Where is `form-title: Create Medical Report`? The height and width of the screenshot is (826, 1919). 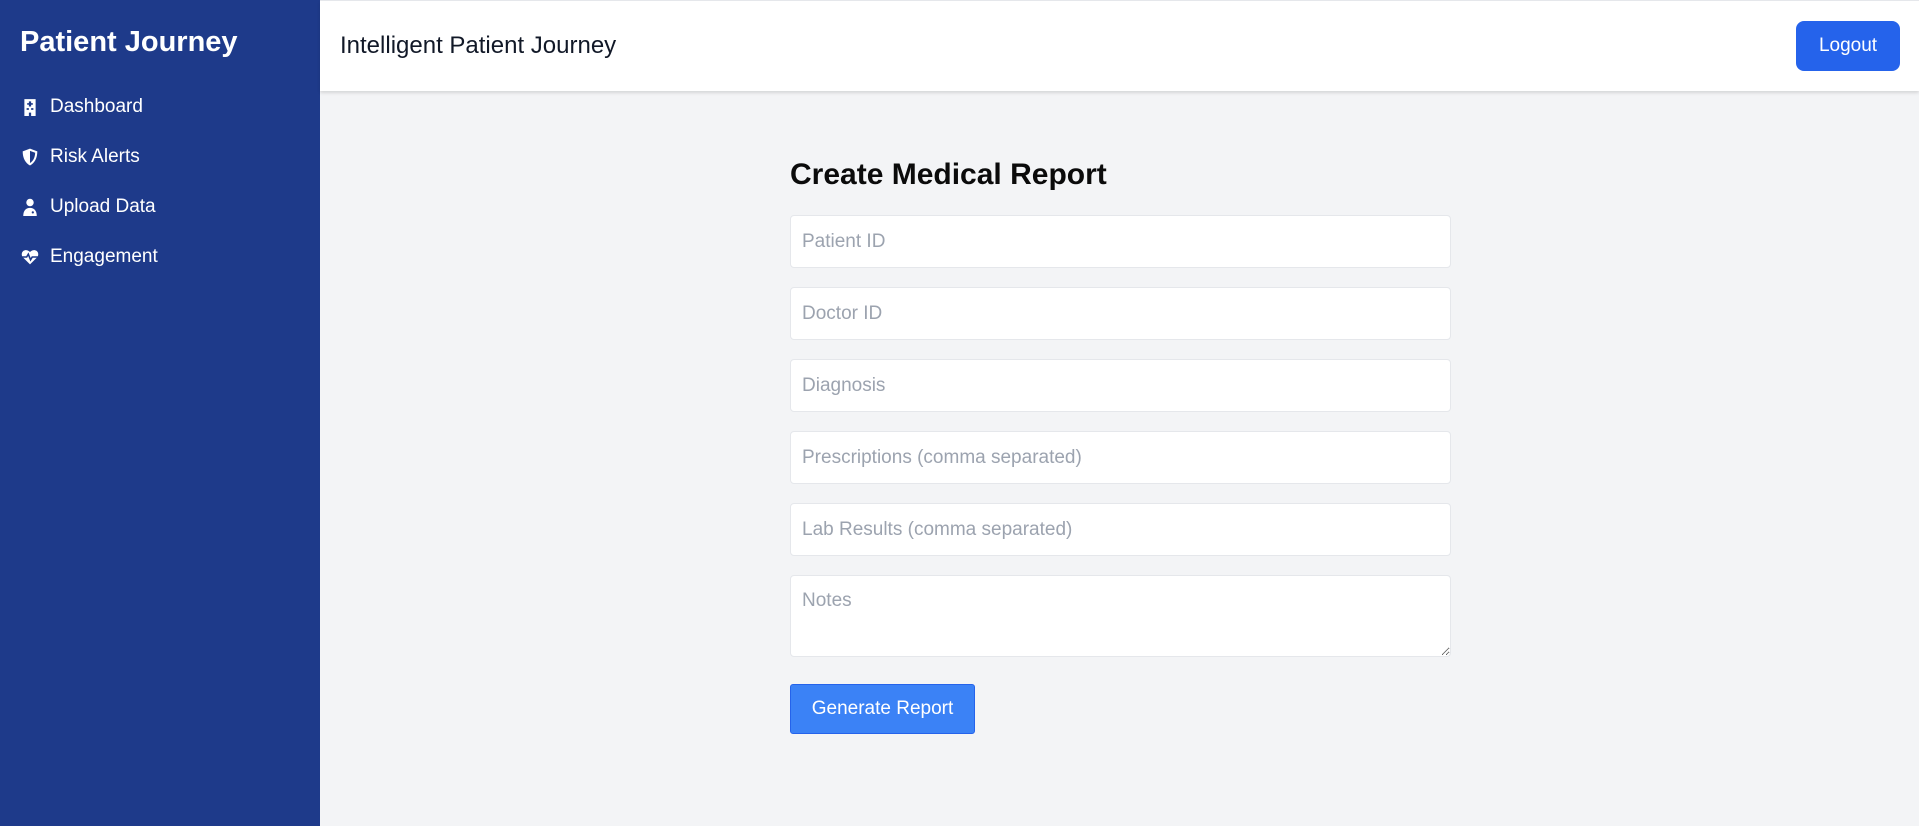
form-title: Create Medical Report is located at coordinates (948, 174).